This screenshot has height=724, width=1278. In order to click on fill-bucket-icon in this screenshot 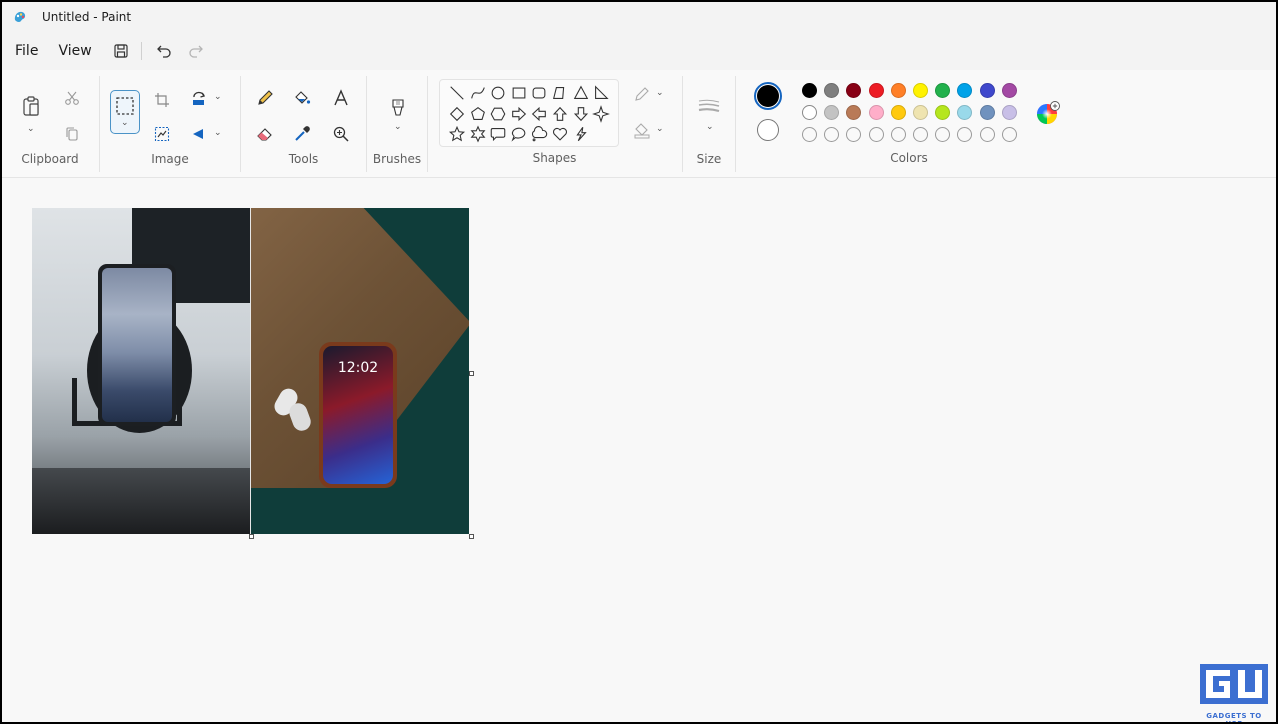, I will do `click(302, 98)`.